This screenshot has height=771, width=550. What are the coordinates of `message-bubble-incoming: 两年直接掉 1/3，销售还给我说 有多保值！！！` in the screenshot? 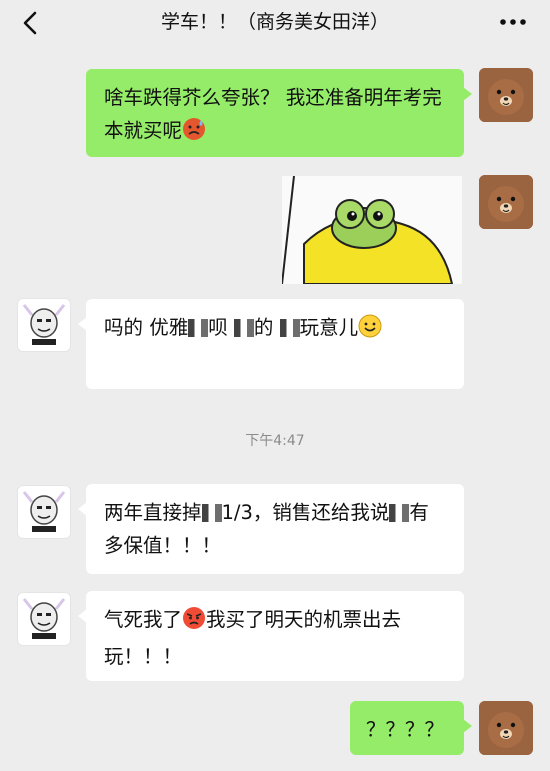 It's located at (271, 529).